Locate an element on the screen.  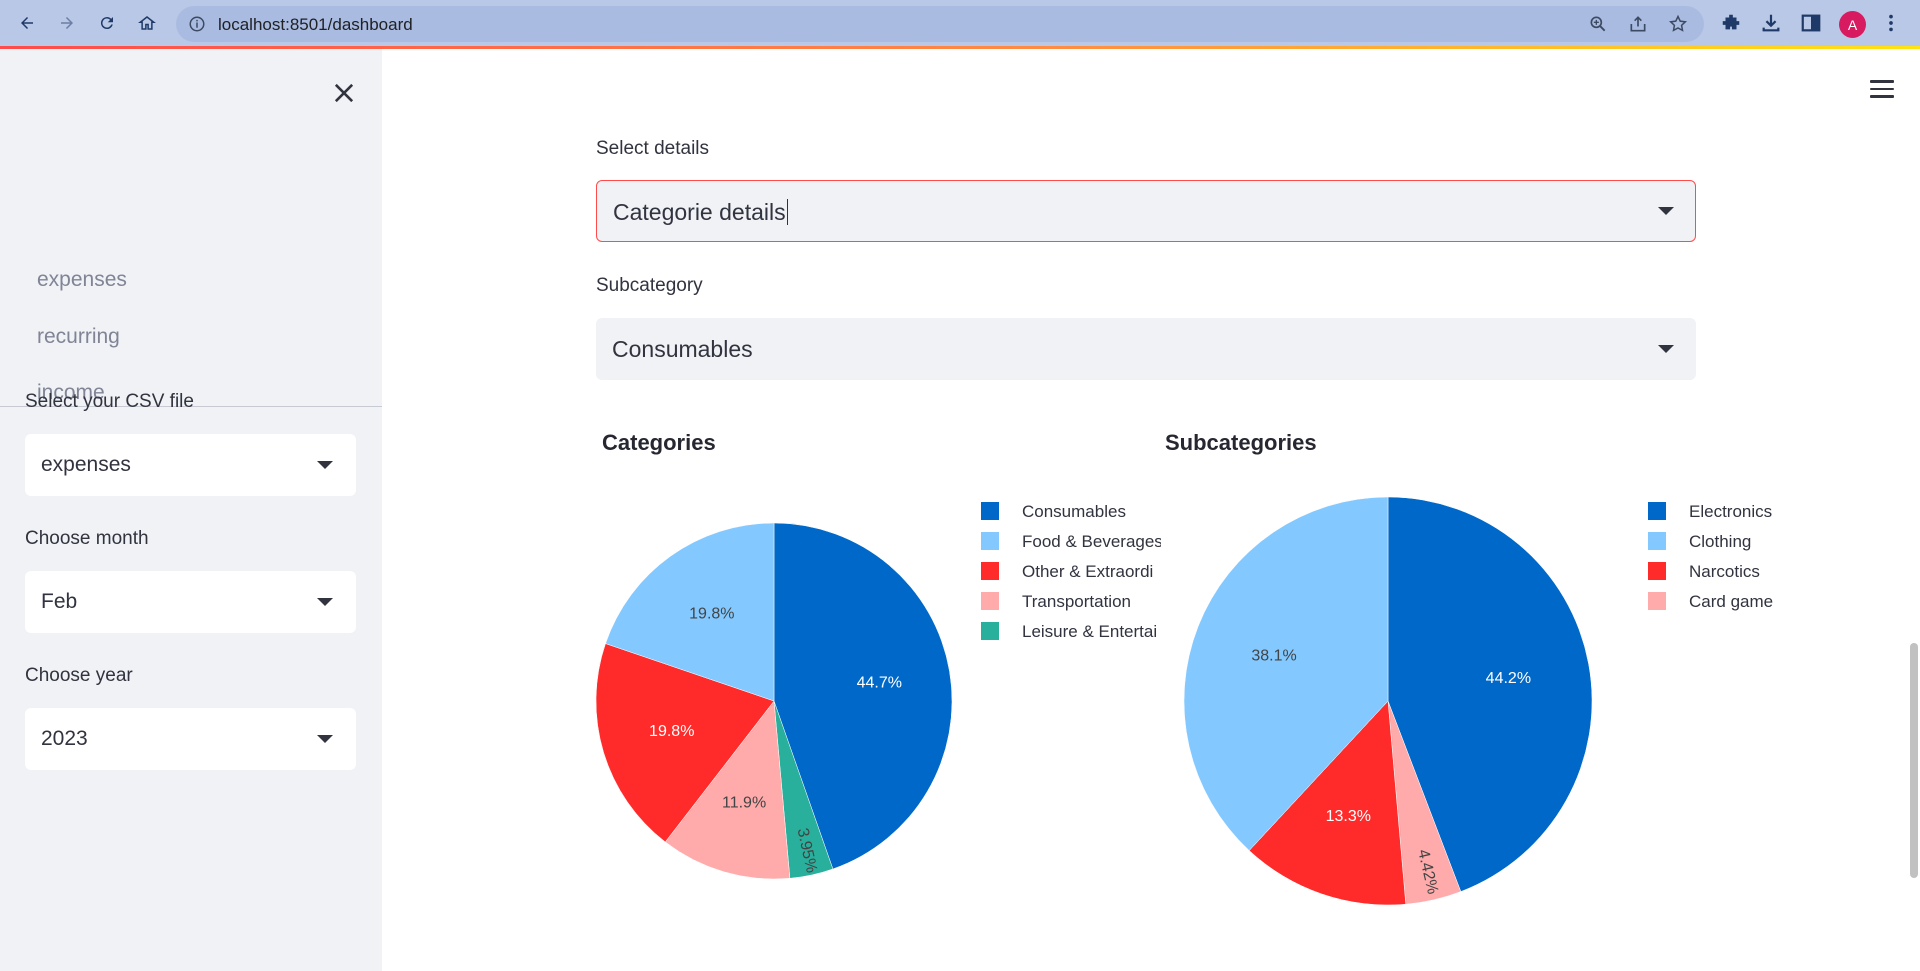
scrollbar is located at coordinates (1914, 760).